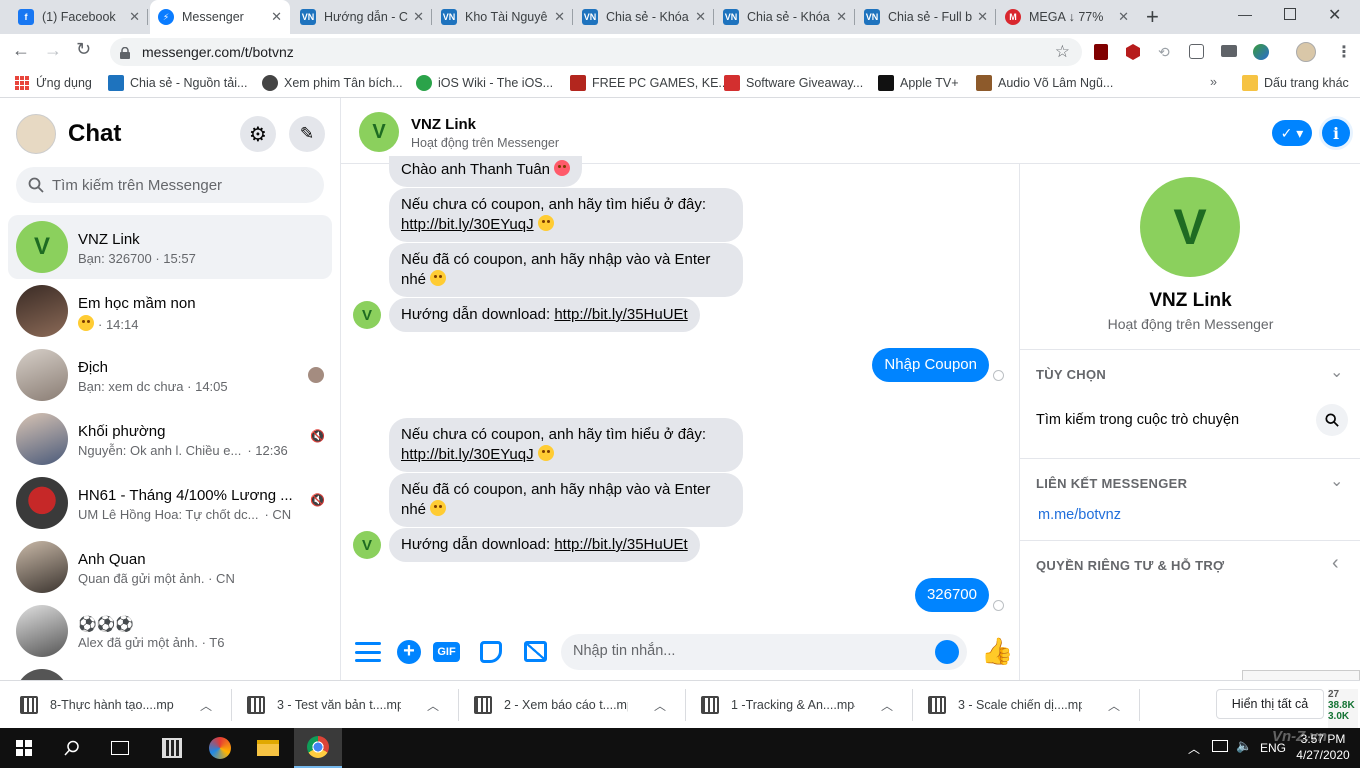 The width and height of the screenshot is (1360, 768). I want to click on address-bar: messenger.com/t/botvnz ☆, so click(596, 52).